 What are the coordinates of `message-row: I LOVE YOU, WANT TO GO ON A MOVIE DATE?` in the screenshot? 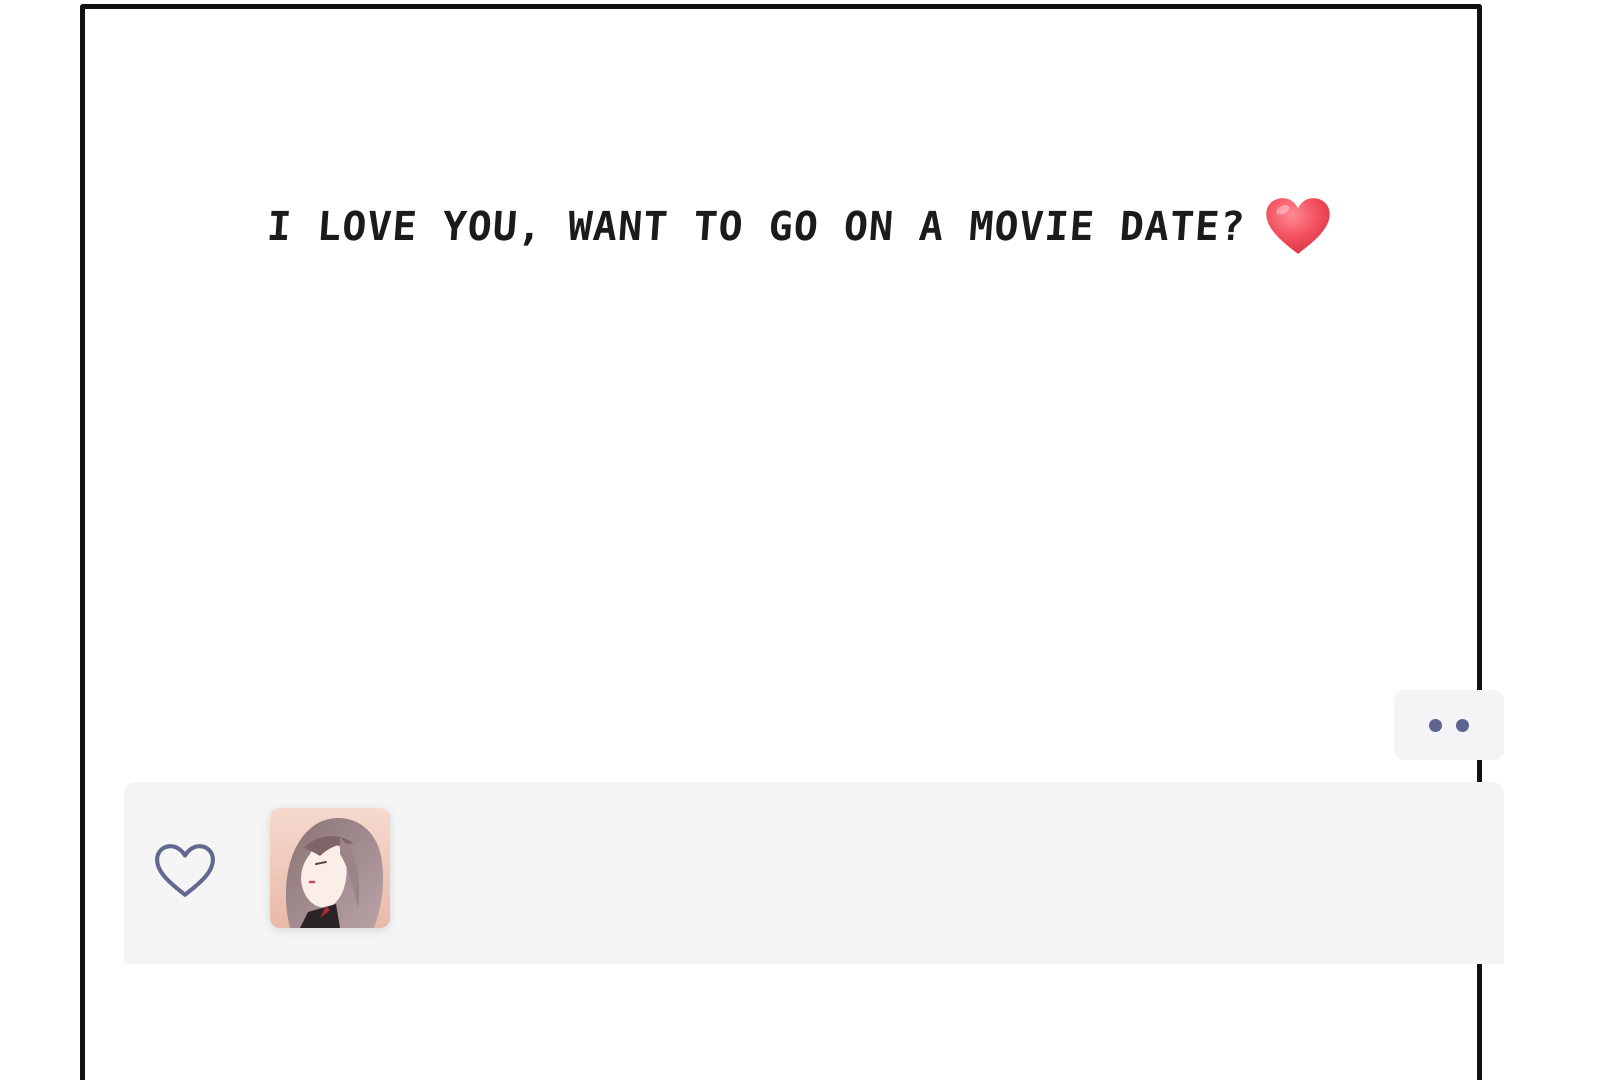 It's located at (800, 227).